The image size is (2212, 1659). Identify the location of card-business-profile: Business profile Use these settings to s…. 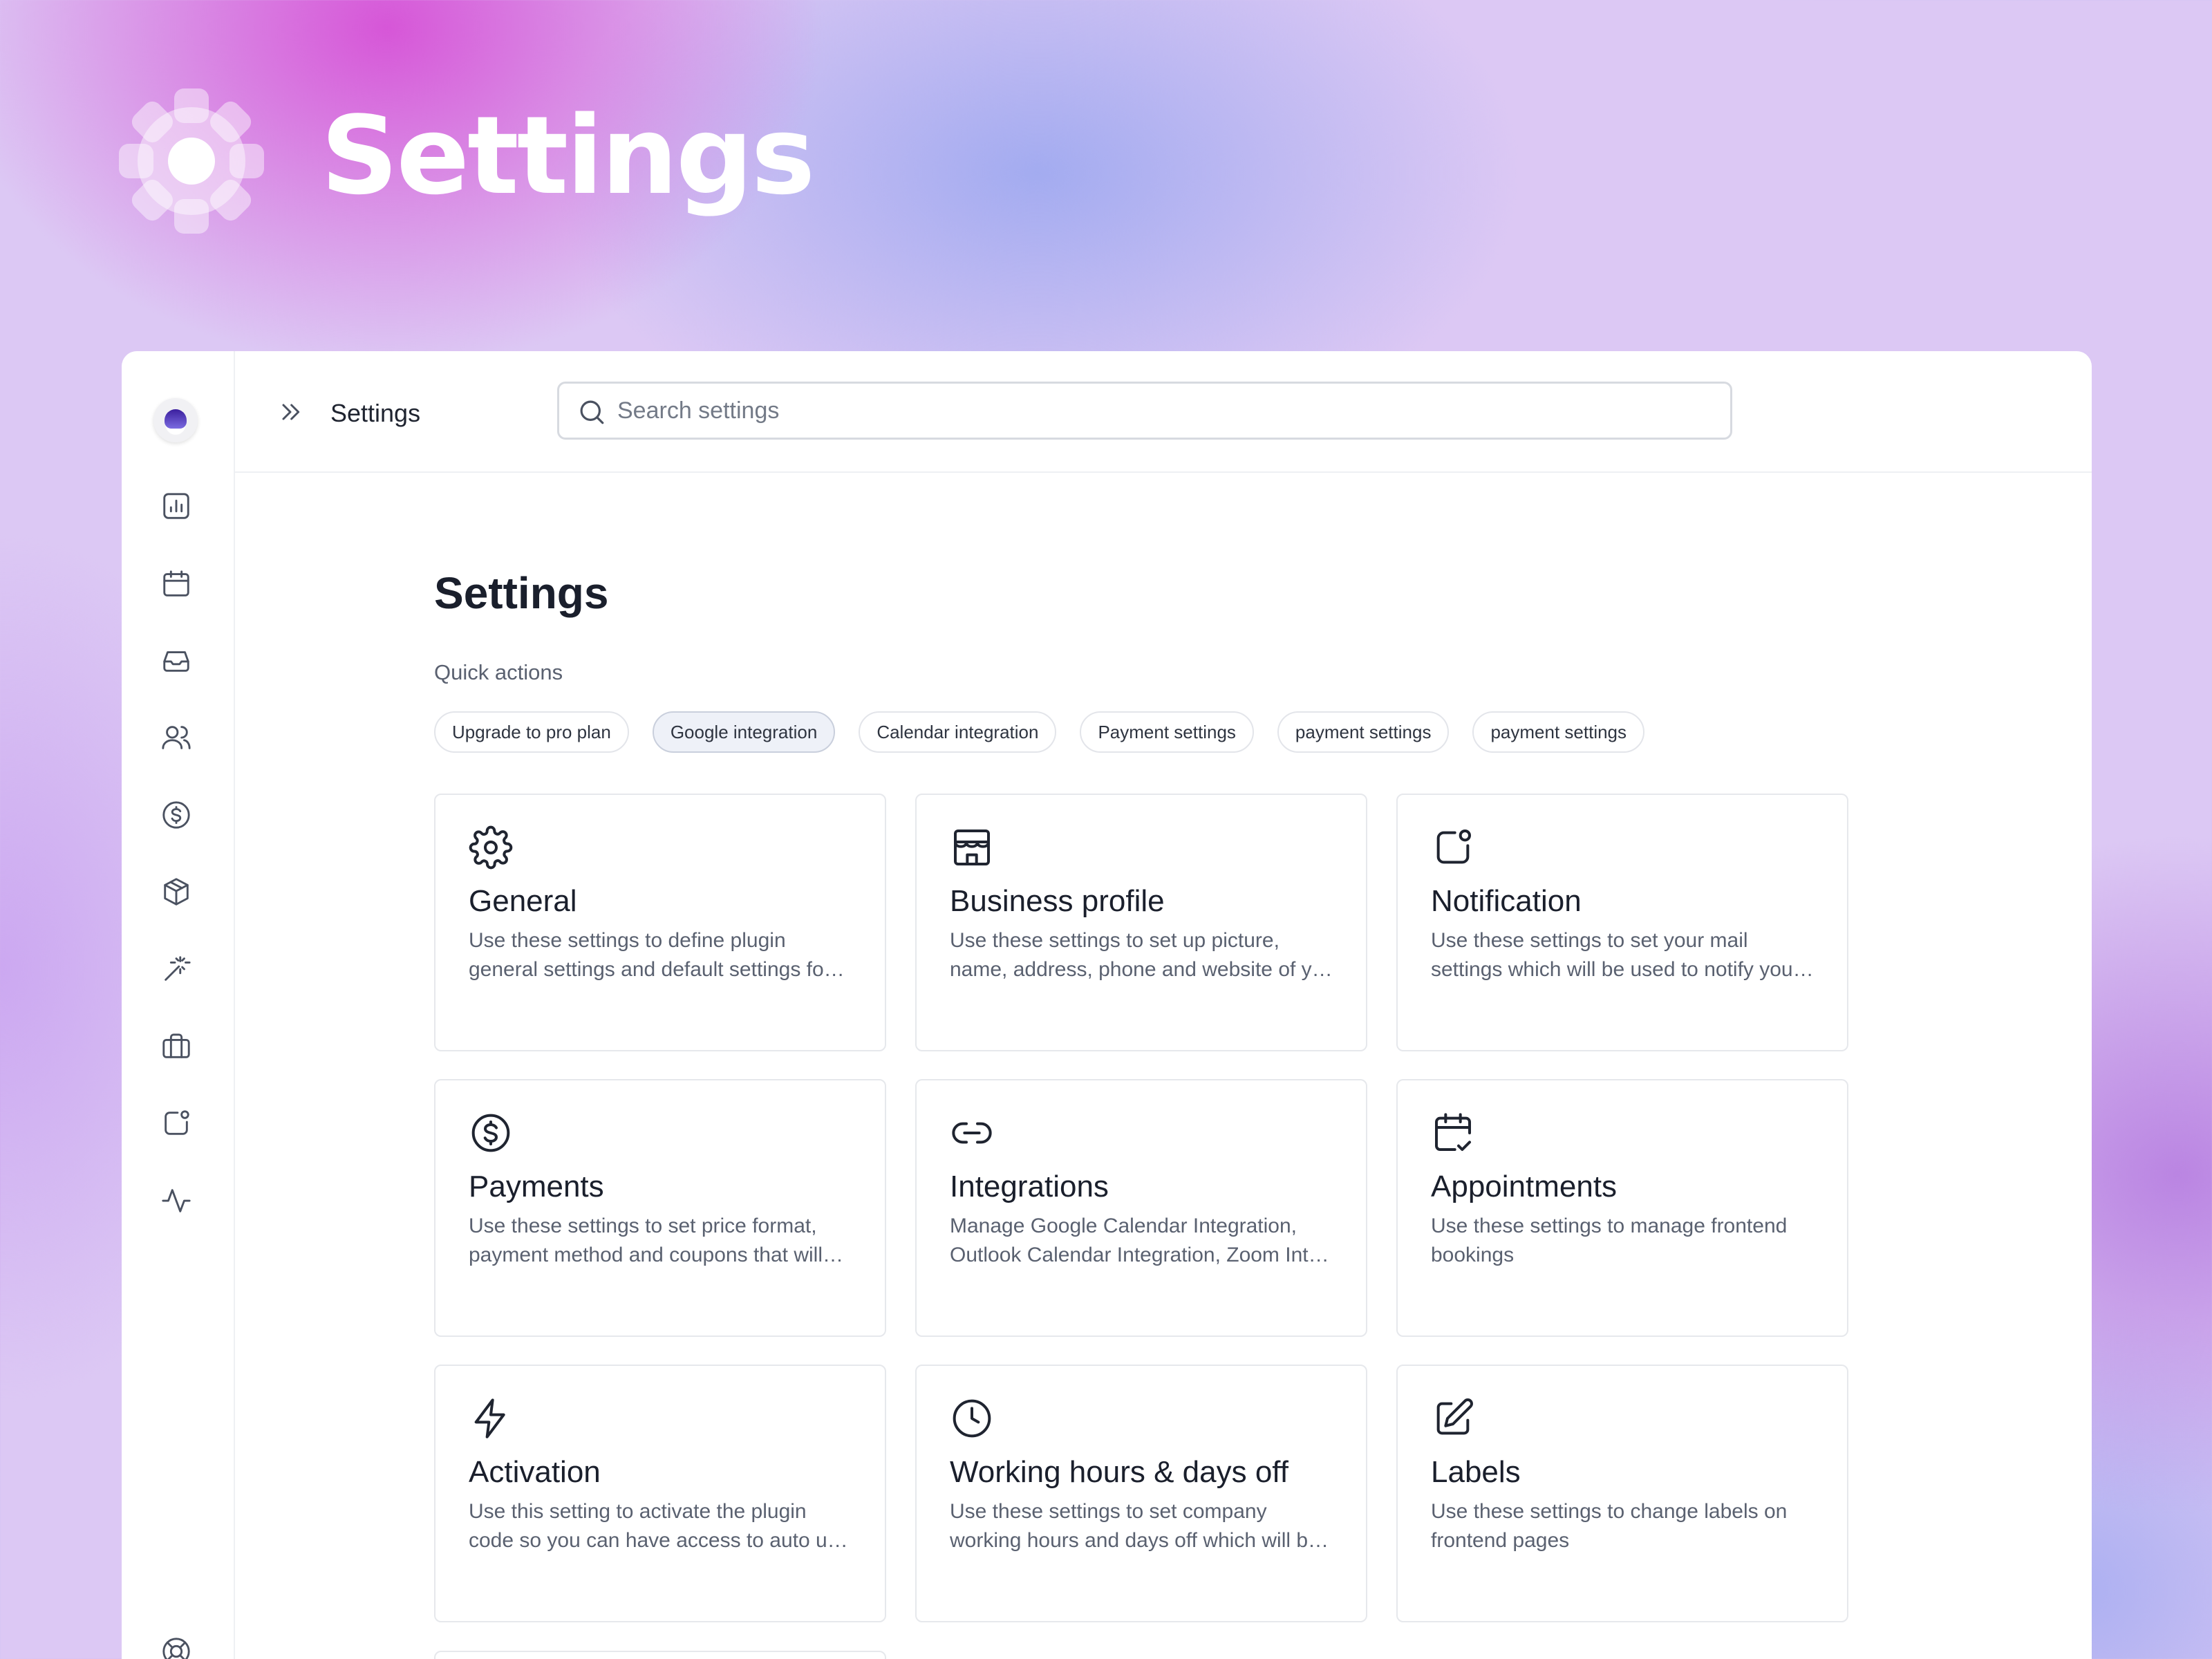
(1141, 922).